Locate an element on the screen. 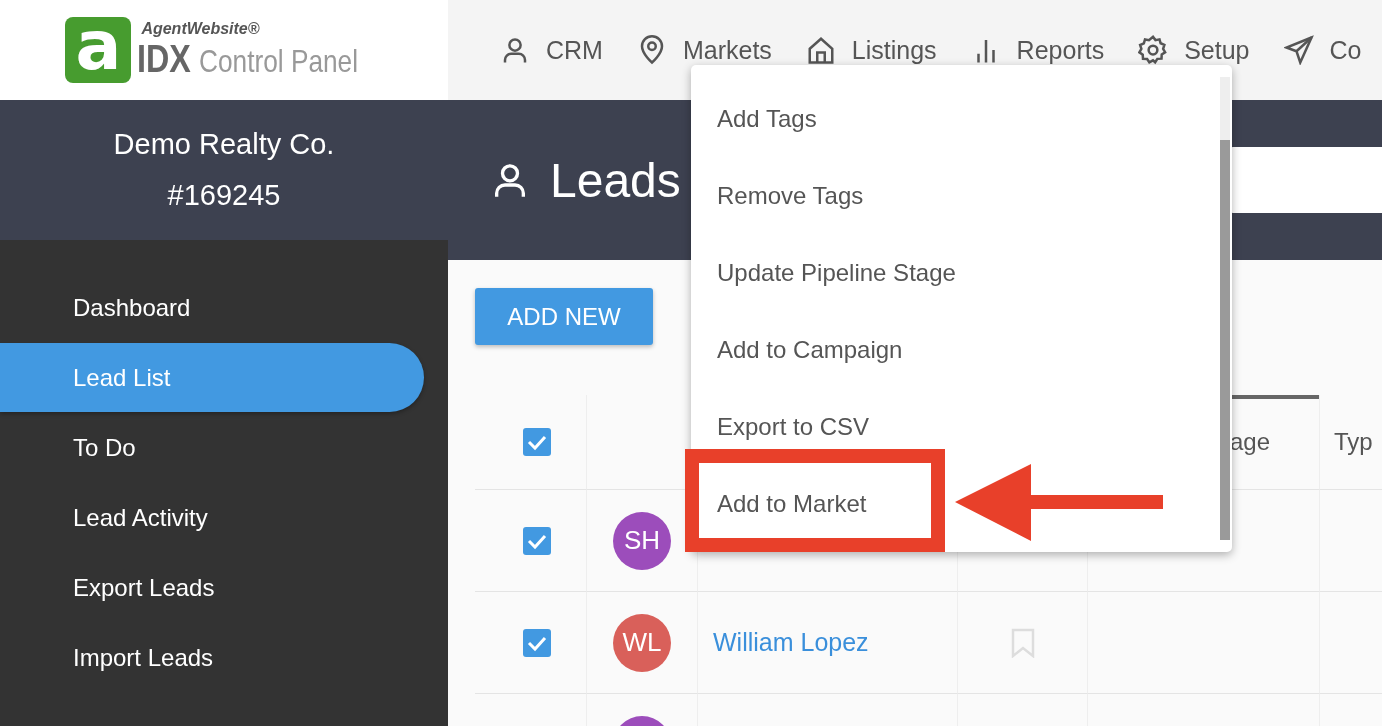  account-name: Demo Realty Co. is located at coordinates (224, 144).